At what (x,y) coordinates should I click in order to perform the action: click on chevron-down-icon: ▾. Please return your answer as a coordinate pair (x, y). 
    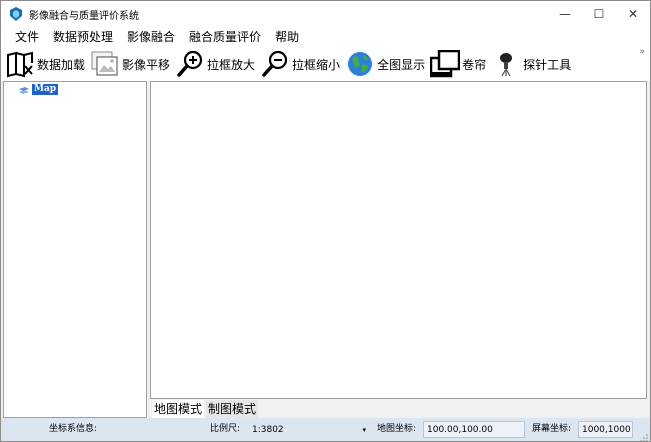
    Looking at the image, I should click on (364, 430).